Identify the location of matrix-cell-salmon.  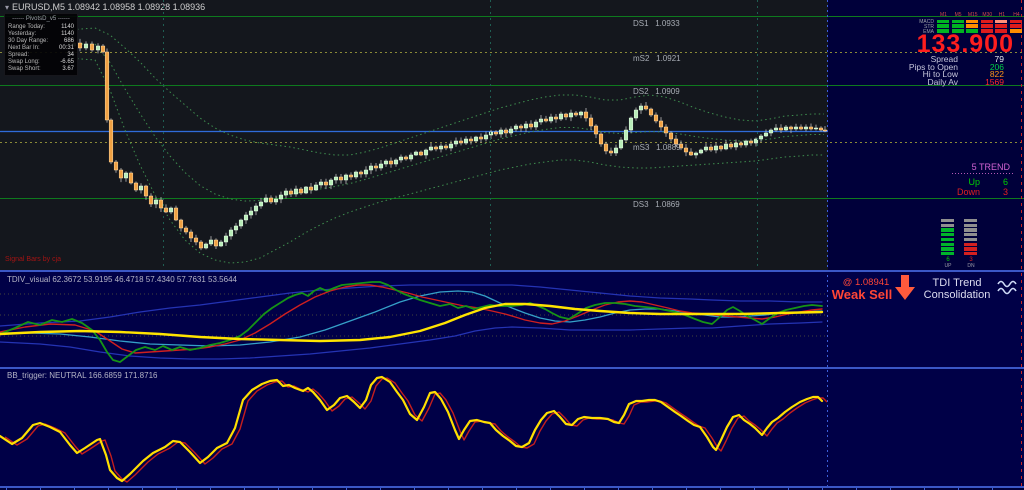
(1001, 21).